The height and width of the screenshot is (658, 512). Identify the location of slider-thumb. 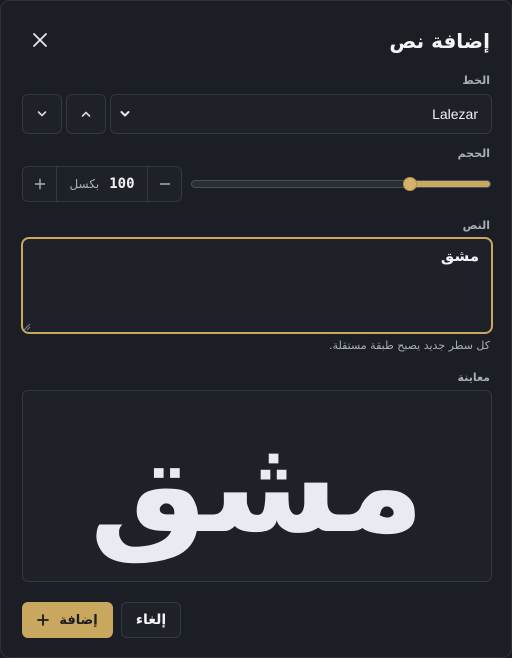
(410, 184).